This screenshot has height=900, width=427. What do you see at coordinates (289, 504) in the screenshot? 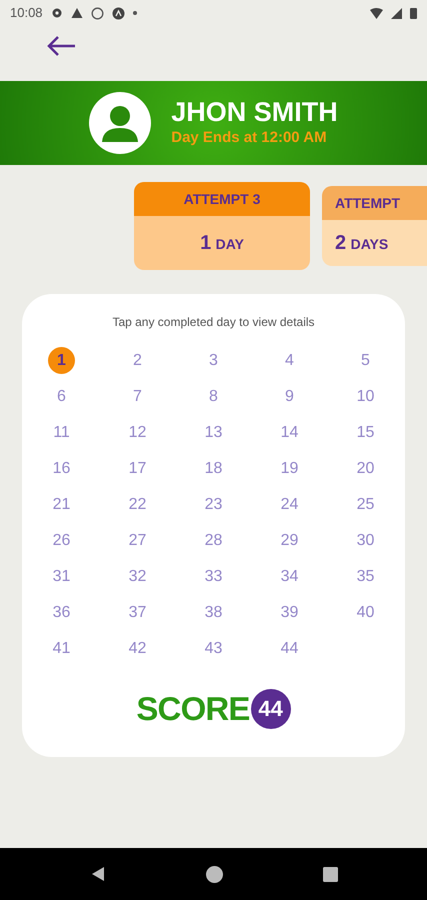
I see `day-button: 24` at bounding box center [289, 504].